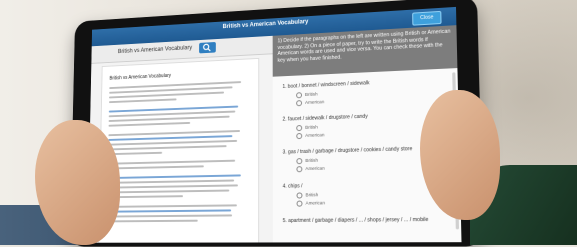  What do you see at coordinates (310, 136) in the screenshot?
I see `option-american-2: American` at bounding box center [310, 136].